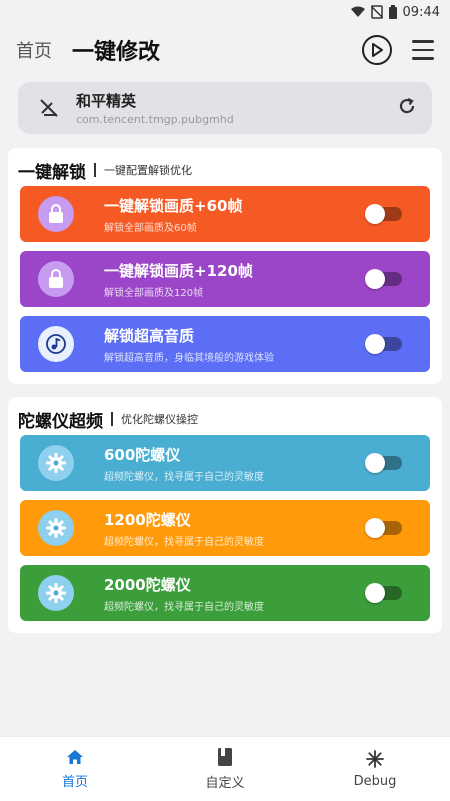 The image size is (450, 801). What do you see at coordinates (375, 769) in the screenshot?
I see `nav-debug: Debug` at bounding box center [375, 769].